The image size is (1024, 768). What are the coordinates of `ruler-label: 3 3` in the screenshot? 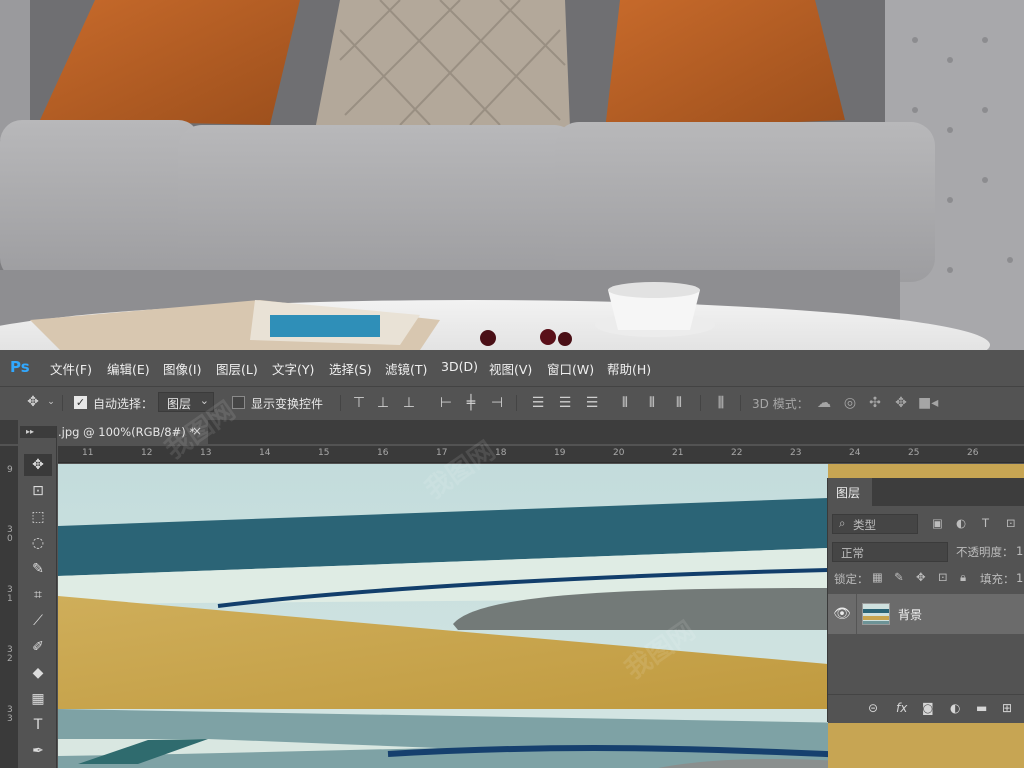 It's located at (10, 714).